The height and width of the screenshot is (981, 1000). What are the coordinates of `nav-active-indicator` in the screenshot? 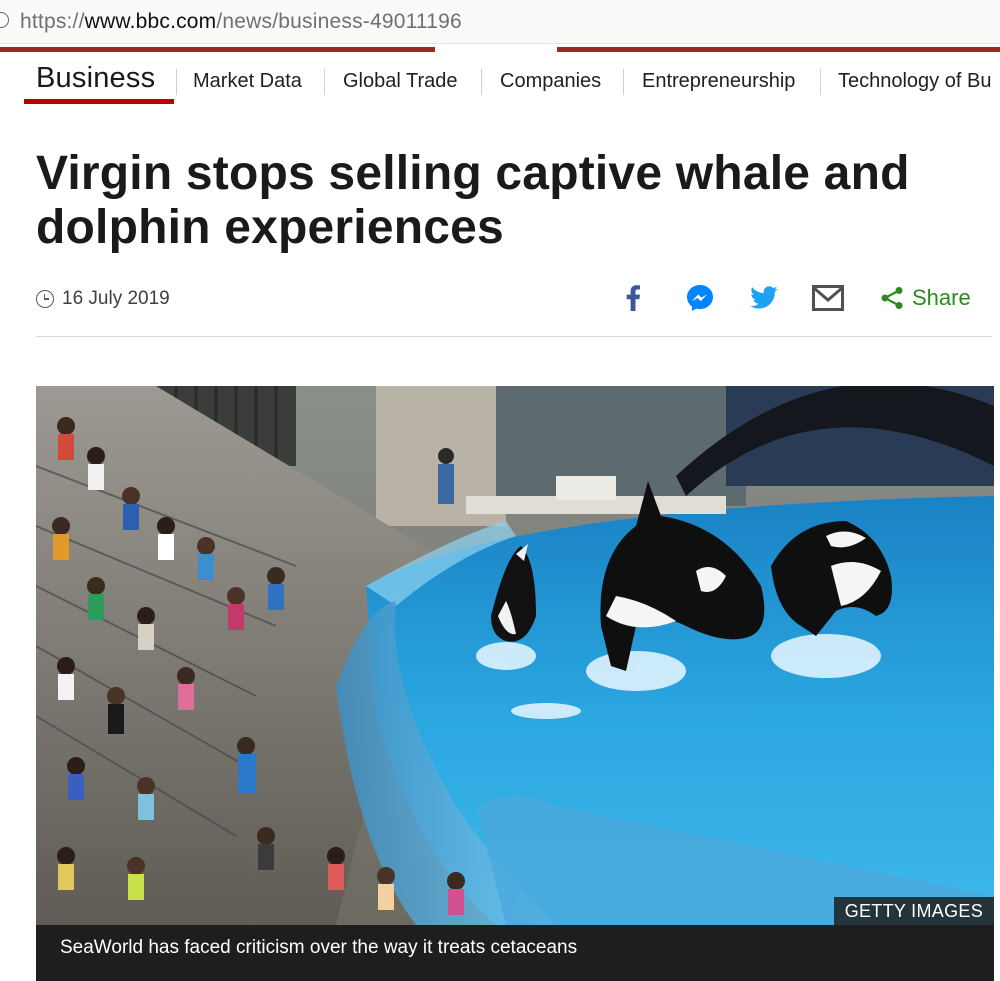 It's located at (99, 101).